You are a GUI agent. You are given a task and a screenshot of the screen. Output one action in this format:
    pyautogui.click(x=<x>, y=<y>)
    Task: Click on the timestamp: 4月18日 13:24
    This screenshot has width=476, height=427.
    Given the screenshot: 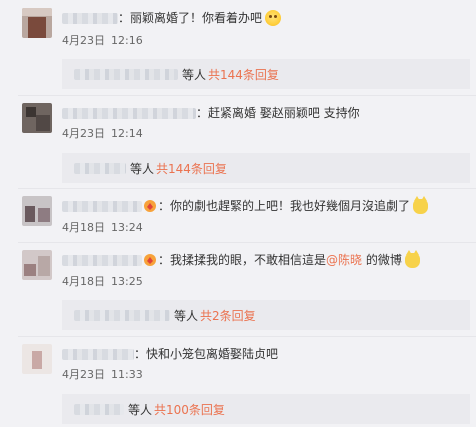 What is the action you would take?
    pyautogui.click(x=102, y=228)
    